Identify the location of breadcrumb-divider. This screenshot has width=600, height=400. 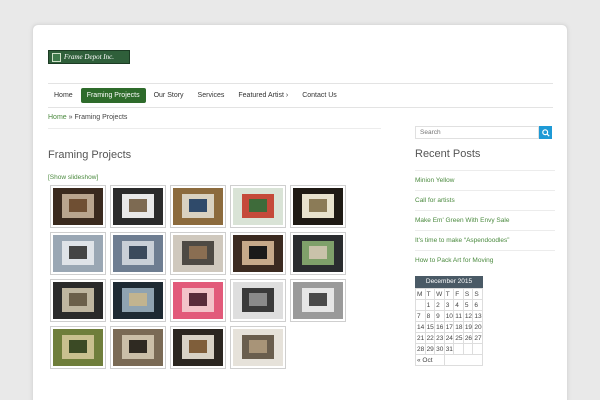
(214, 128).